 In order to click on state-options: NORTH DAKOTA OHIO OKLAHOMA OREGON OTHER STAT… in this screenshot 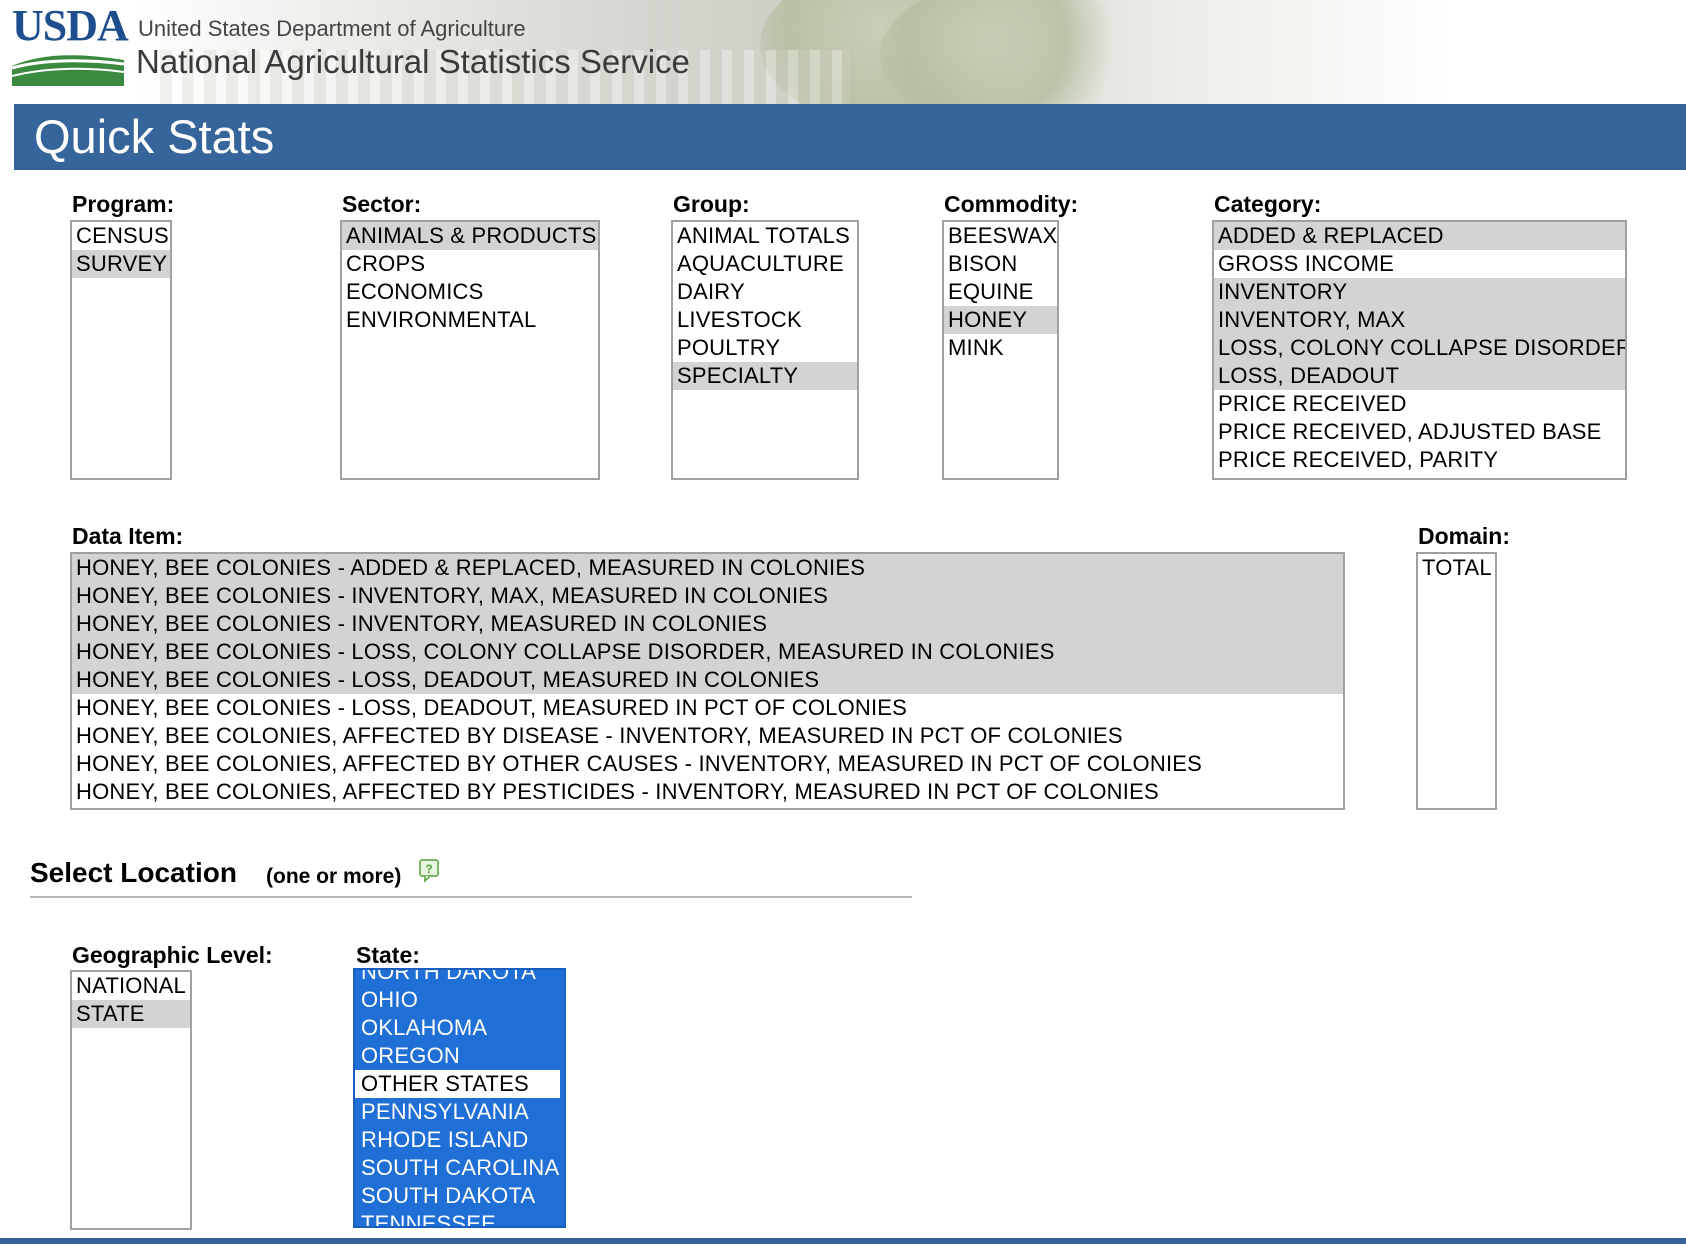, I will do `click(459, 1098)`.